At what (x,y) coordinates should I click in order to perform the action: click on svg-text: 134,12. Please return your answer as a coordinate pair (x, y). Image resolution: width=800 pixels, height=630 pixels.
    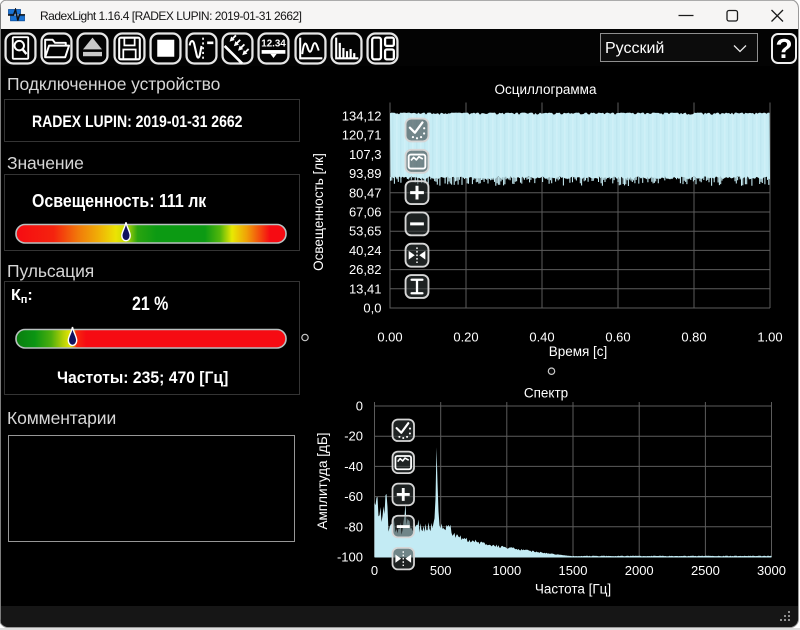
    Looking at the image, I should click on (362, 116).